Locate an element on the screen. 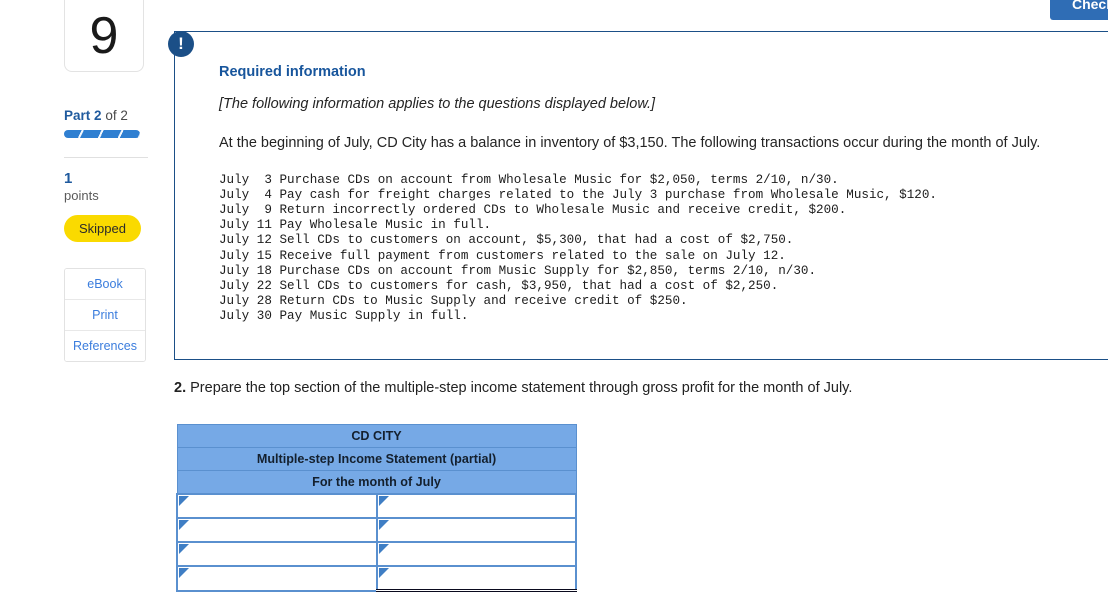  rail-button-group: eBook Print References is located at coordinates (105, 315).